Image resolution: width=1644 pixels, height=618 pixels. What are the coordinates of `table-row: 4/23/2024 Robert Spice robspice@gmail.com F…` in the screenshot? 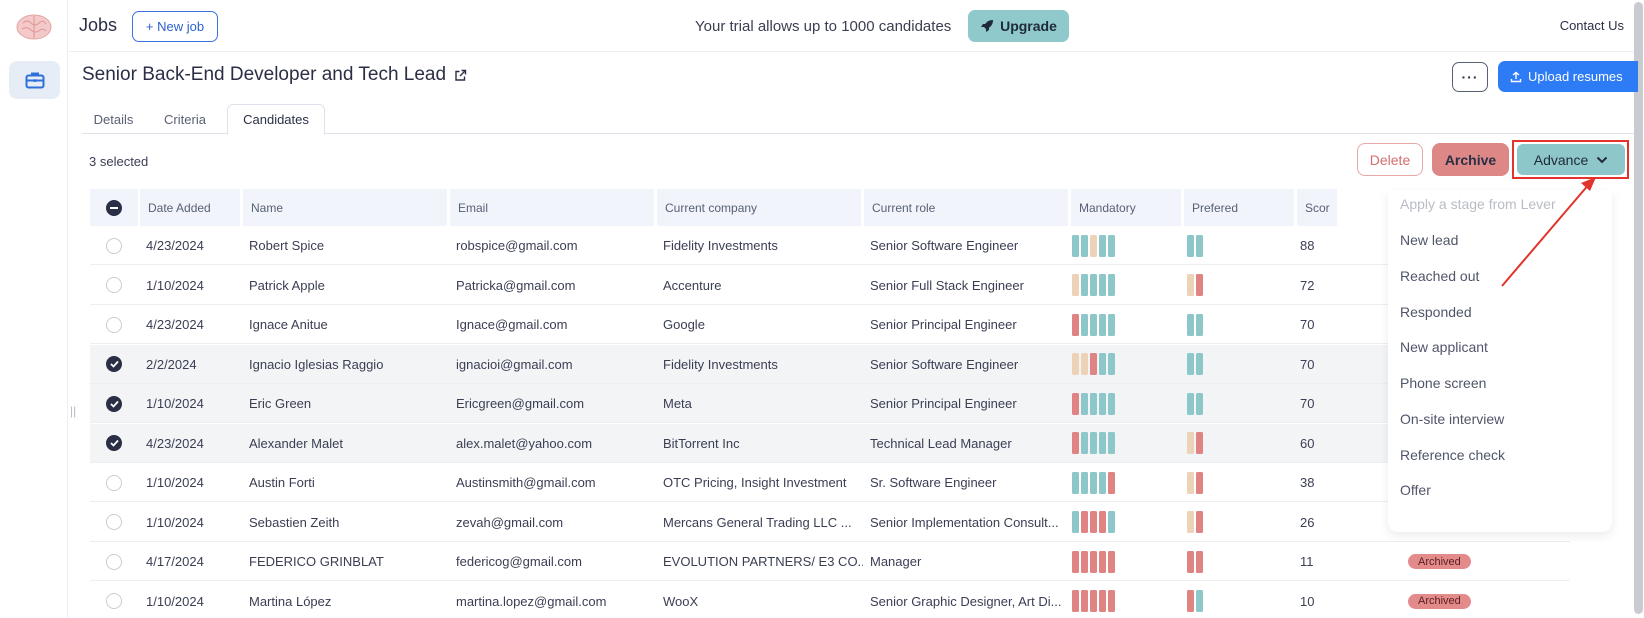 It's located at (830, 245).